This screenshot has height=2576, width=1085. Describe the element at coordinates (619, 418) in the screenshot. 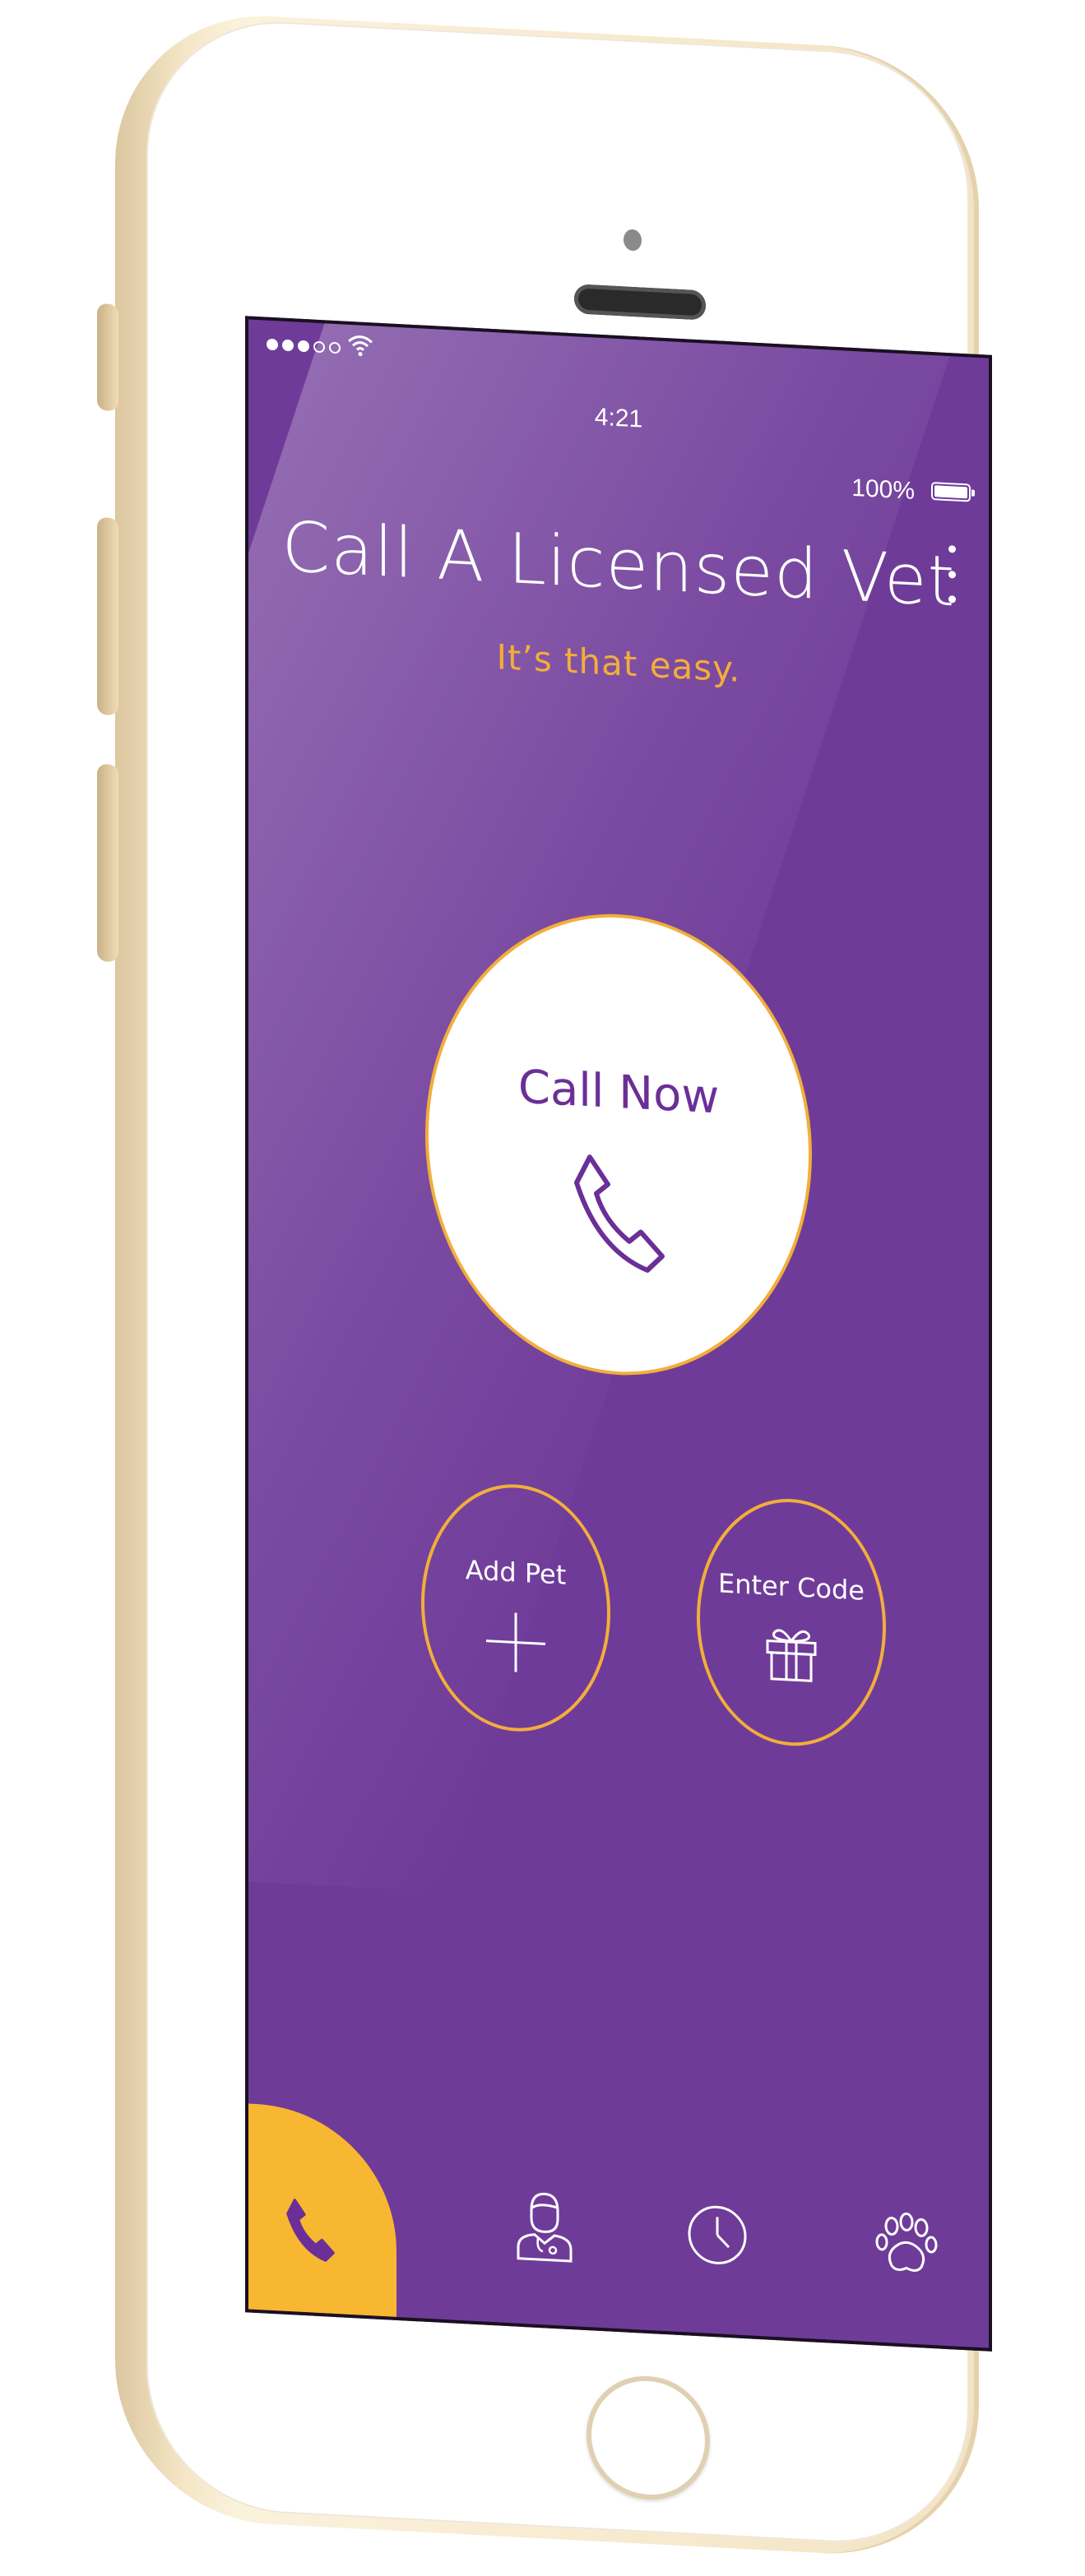

I see `status-time: 4:21` at that location.